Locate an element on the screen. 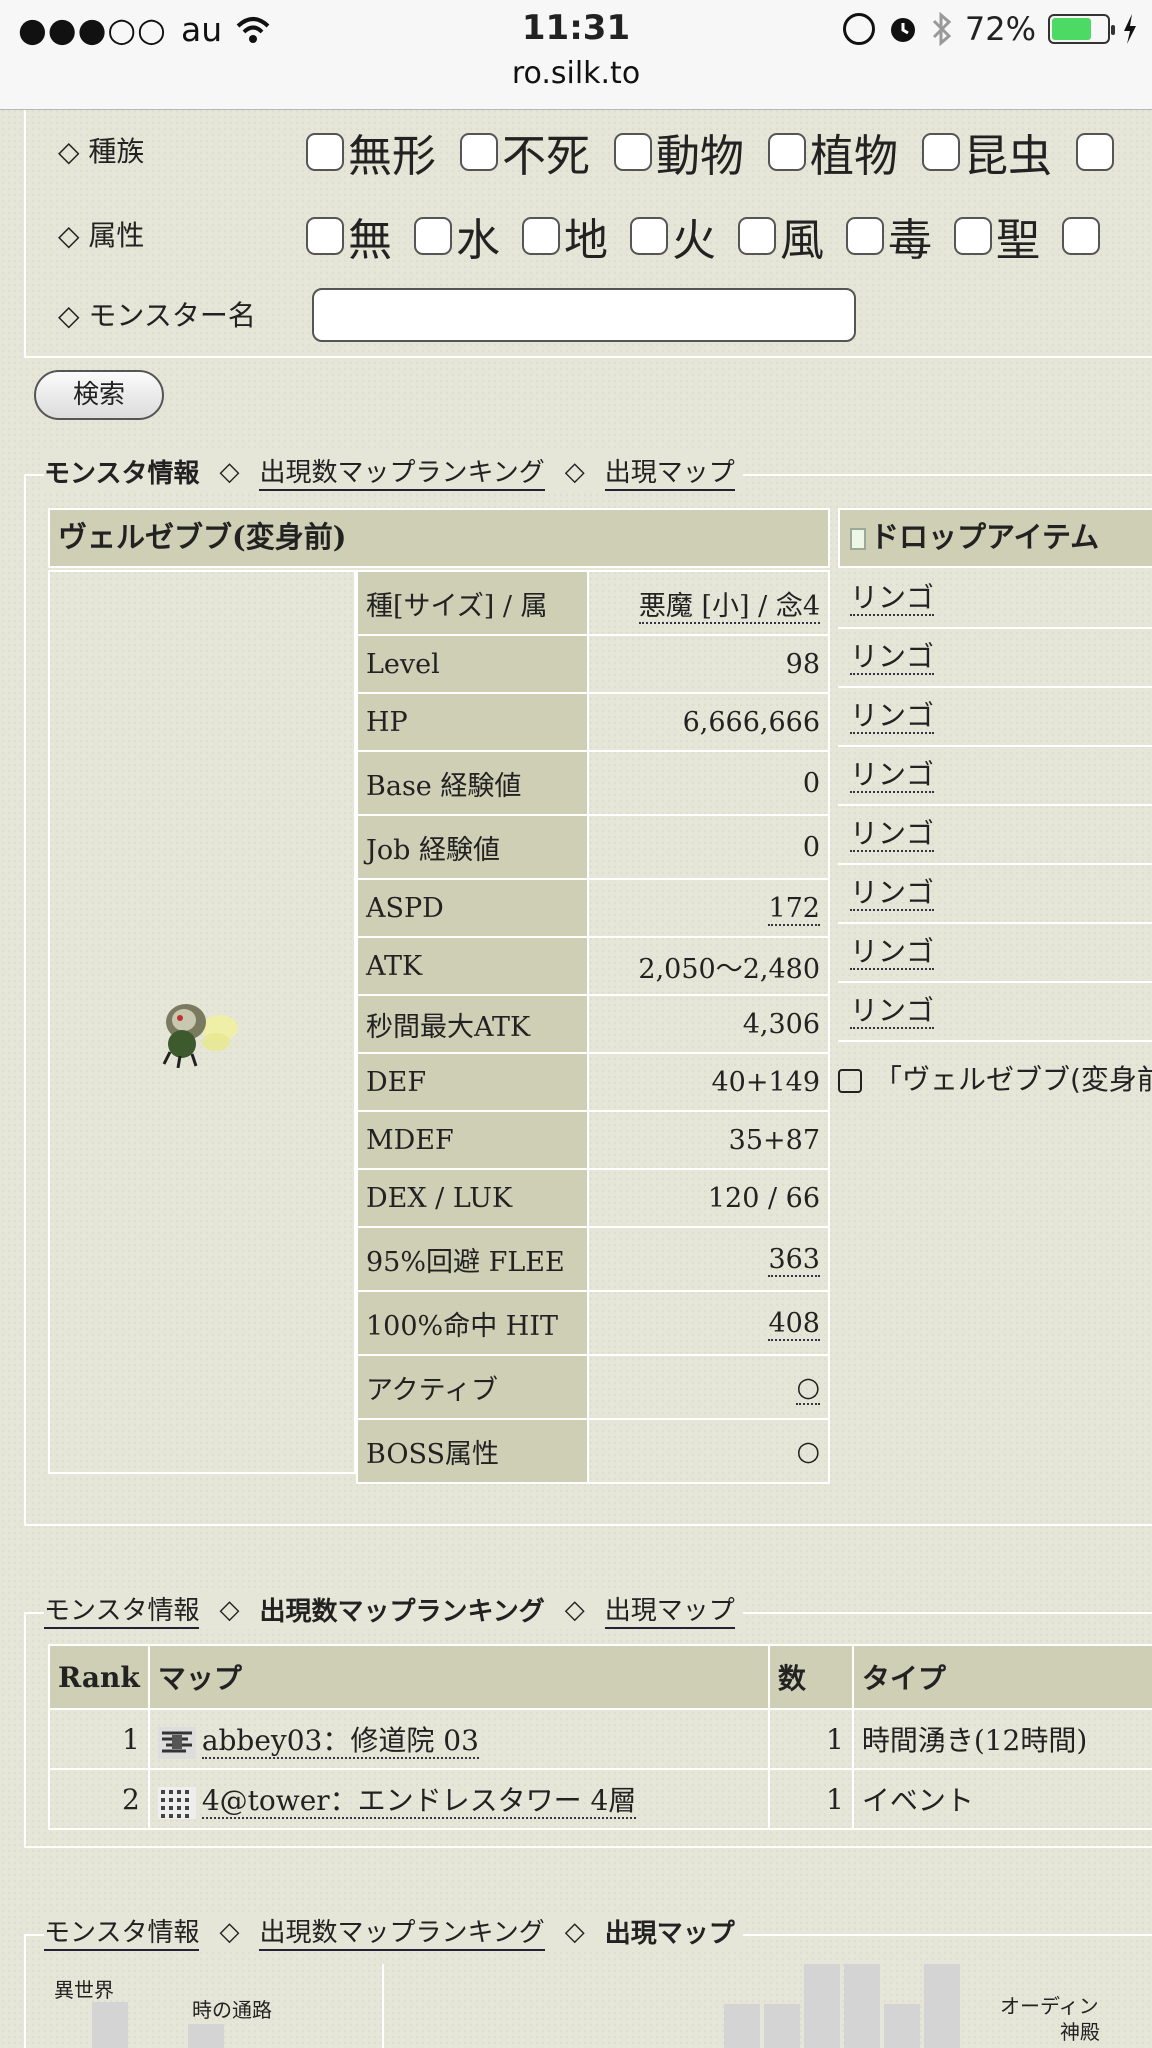 The width and height of the screenshot is (1152, 2048). element-option: 聖 is located at coordinates (997, 236).